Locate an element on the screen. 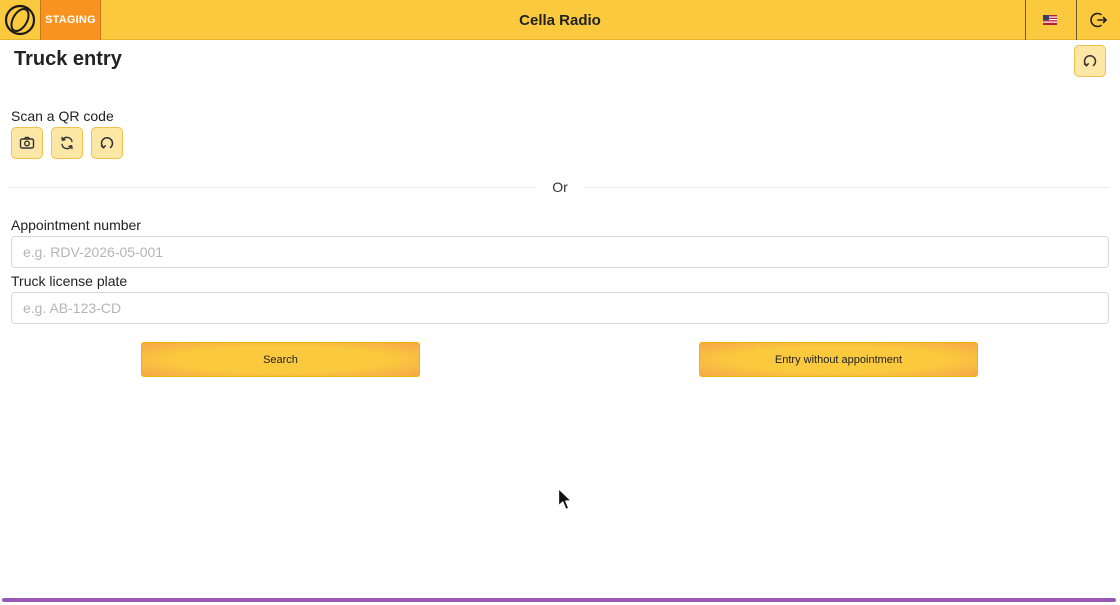 The width and height of the screenshot is (1120, 605). camera-button is located at coordinates (27, 143).